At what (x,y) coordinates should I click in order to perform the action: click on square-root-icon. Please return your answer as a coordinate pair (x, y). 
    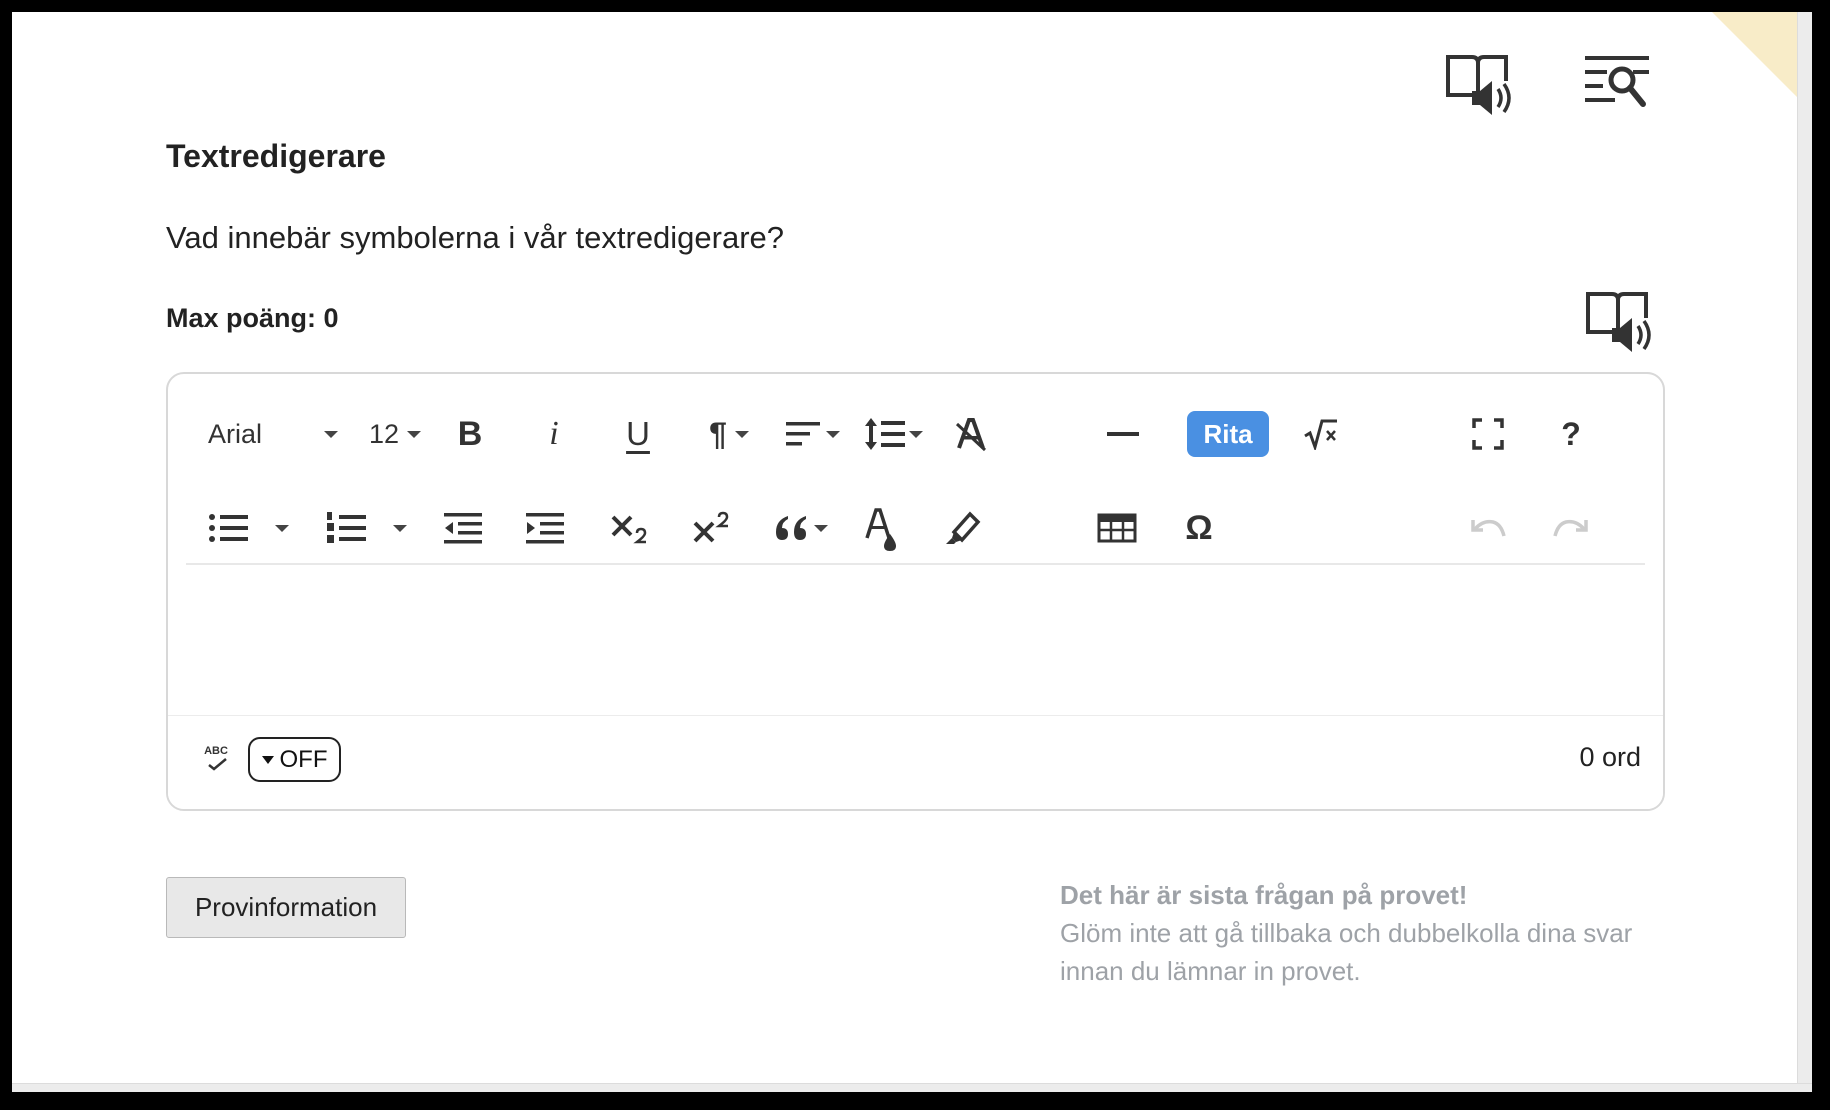
    Looking at the image, I should click on (1320, 434).